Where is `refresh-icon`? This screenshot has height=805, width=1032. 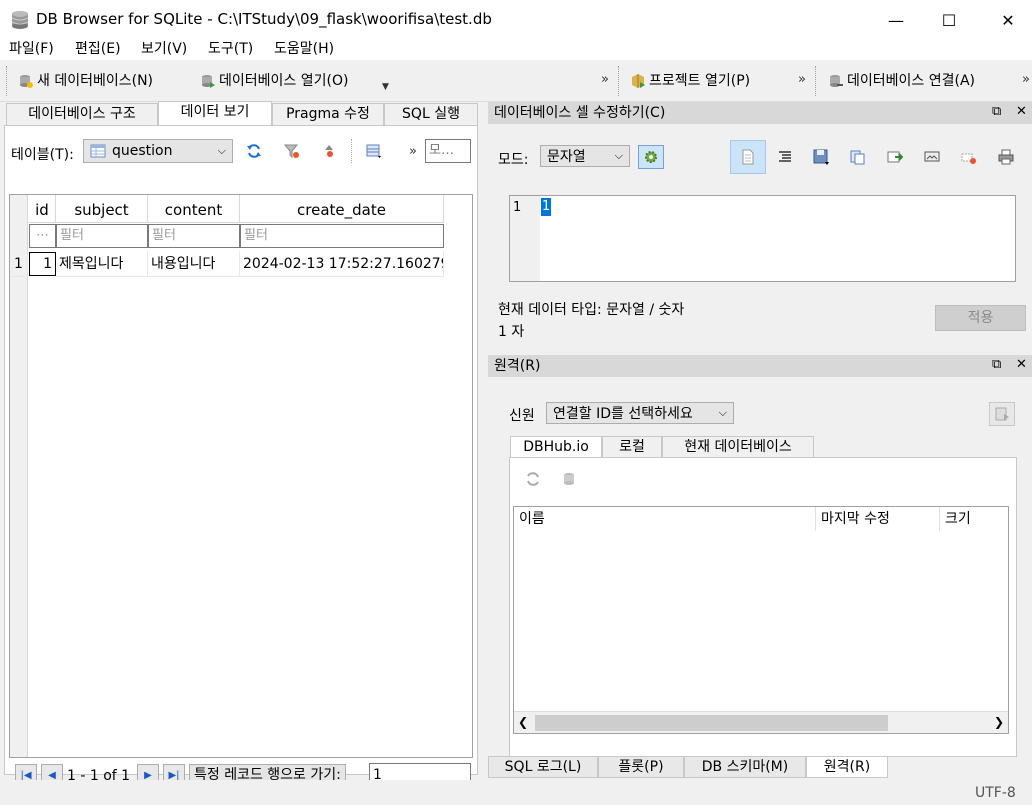
refresh-icon is located at coordinates (254, 151).